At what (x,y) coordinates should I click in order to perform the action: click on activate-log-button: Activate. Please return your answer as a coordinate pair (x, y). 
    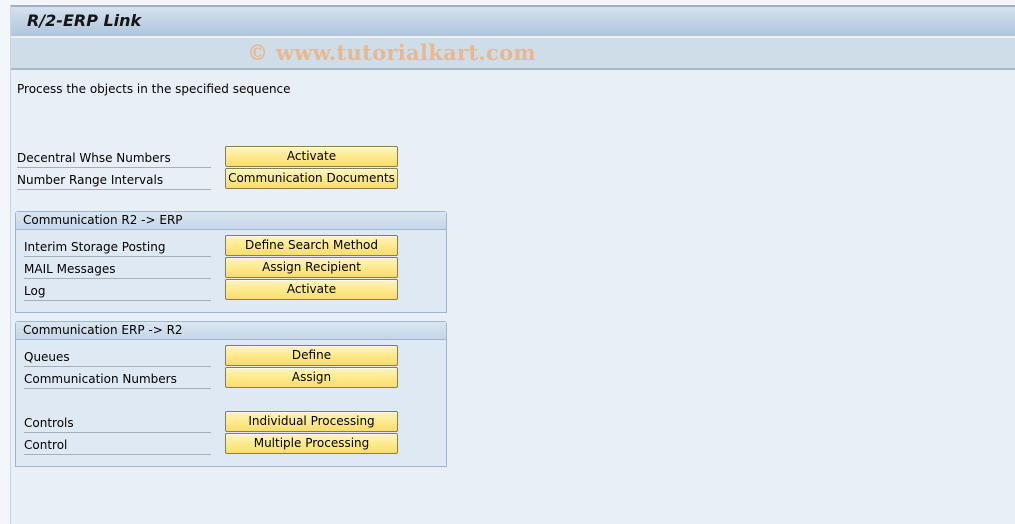
    Looking at the image, I should click on (311, 289).